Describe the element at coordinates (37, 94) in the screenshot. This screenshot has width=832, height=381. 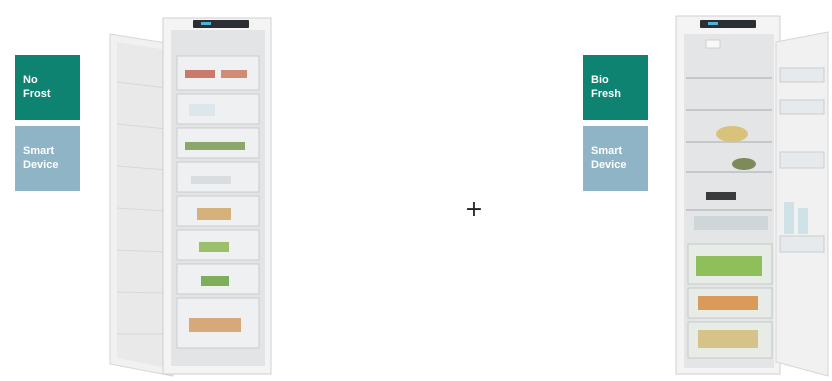
I see `badge-line-2: Frost` at that location.